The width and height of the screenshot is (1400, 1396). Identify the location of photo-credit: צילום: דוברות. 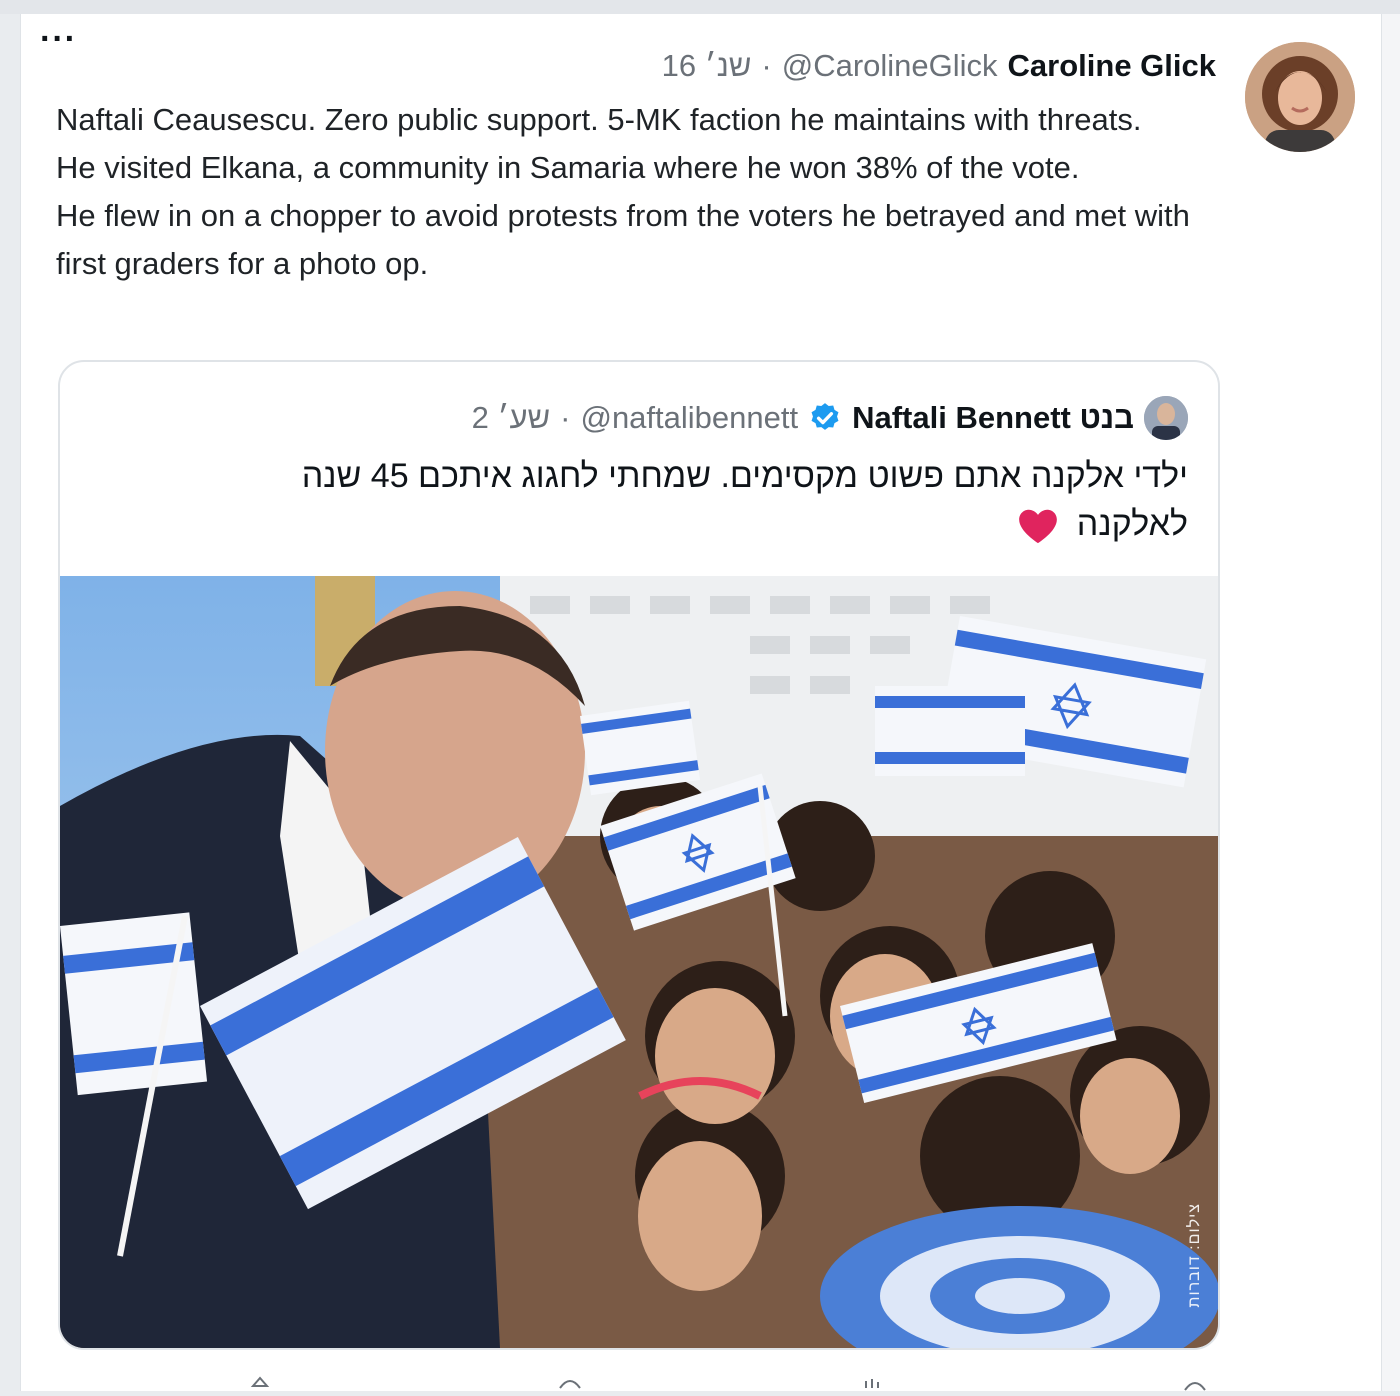
(1194, 1255).